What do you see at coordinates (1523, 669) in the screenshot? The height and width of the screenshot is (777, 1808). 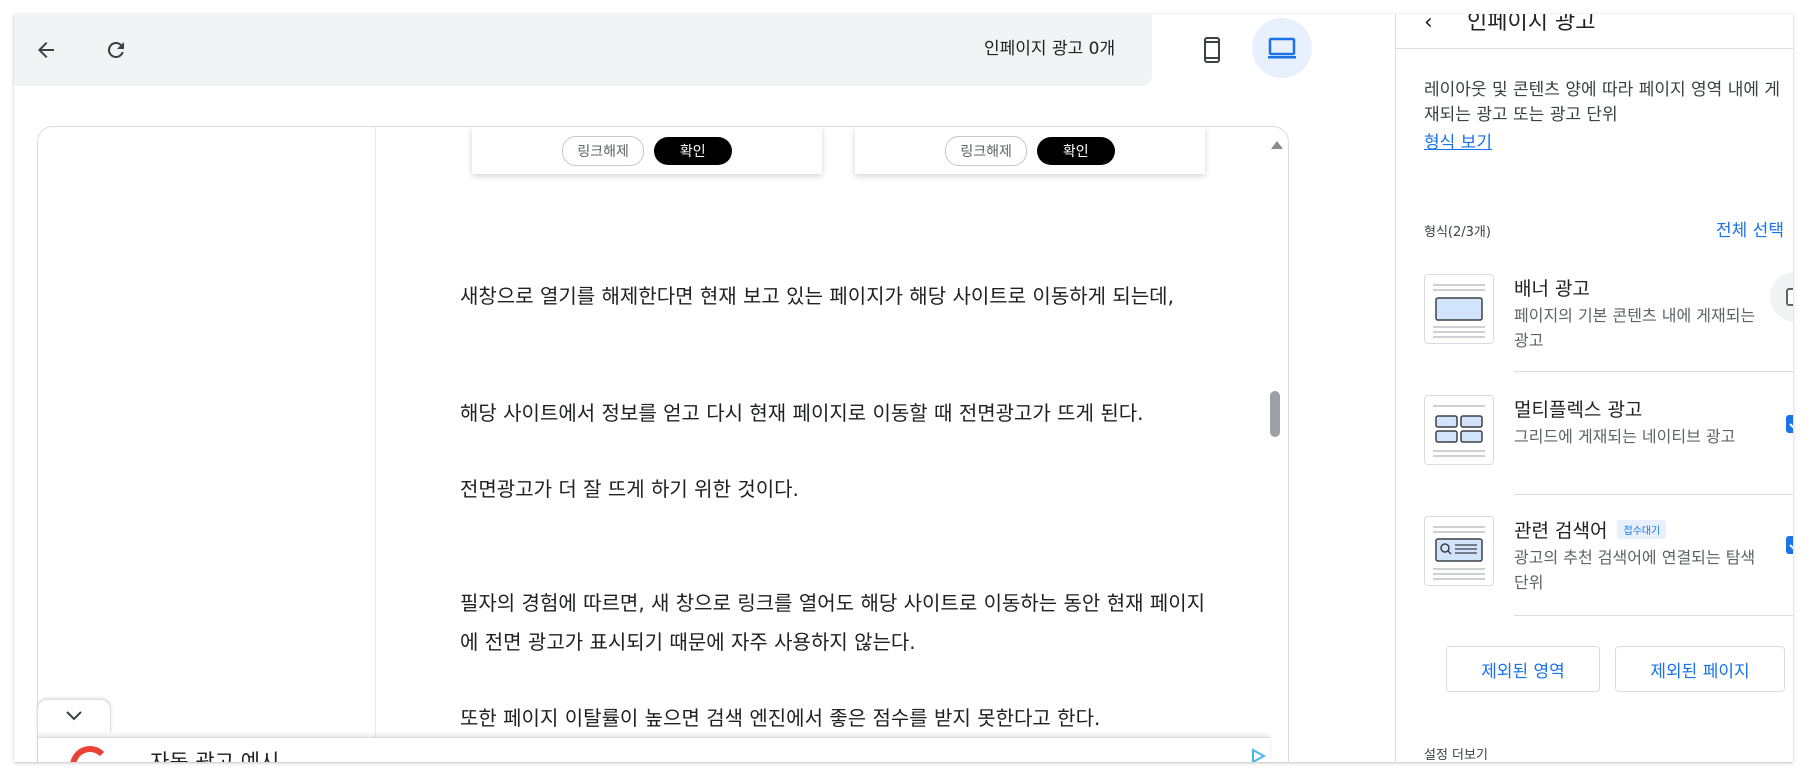 I see `excluded-areas-button: 제외된 영역` at bounding box center [1523, 669].